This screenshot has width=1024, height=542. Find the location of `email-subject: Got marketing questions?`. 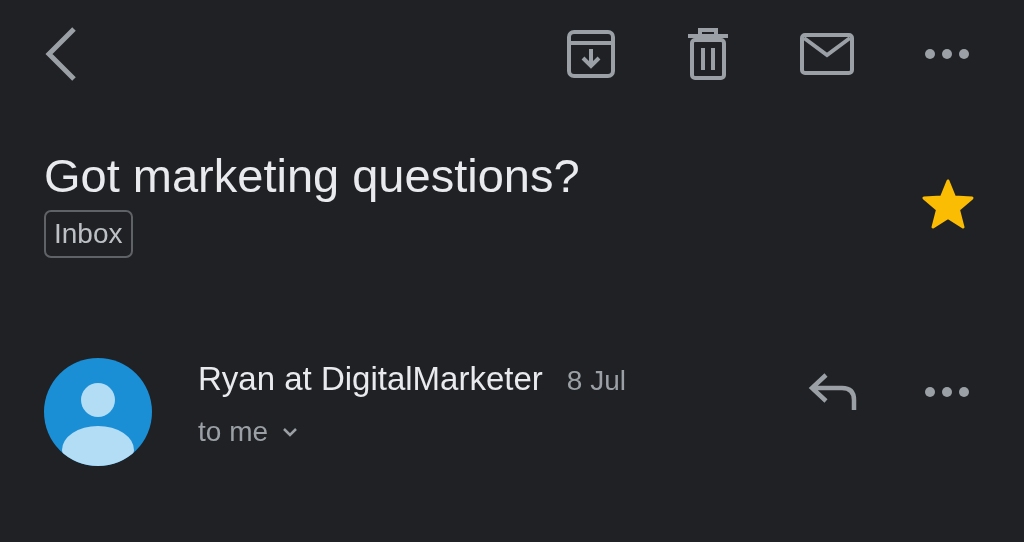

email-subject: Got marketing questions? is located at coordinates (312, 176).